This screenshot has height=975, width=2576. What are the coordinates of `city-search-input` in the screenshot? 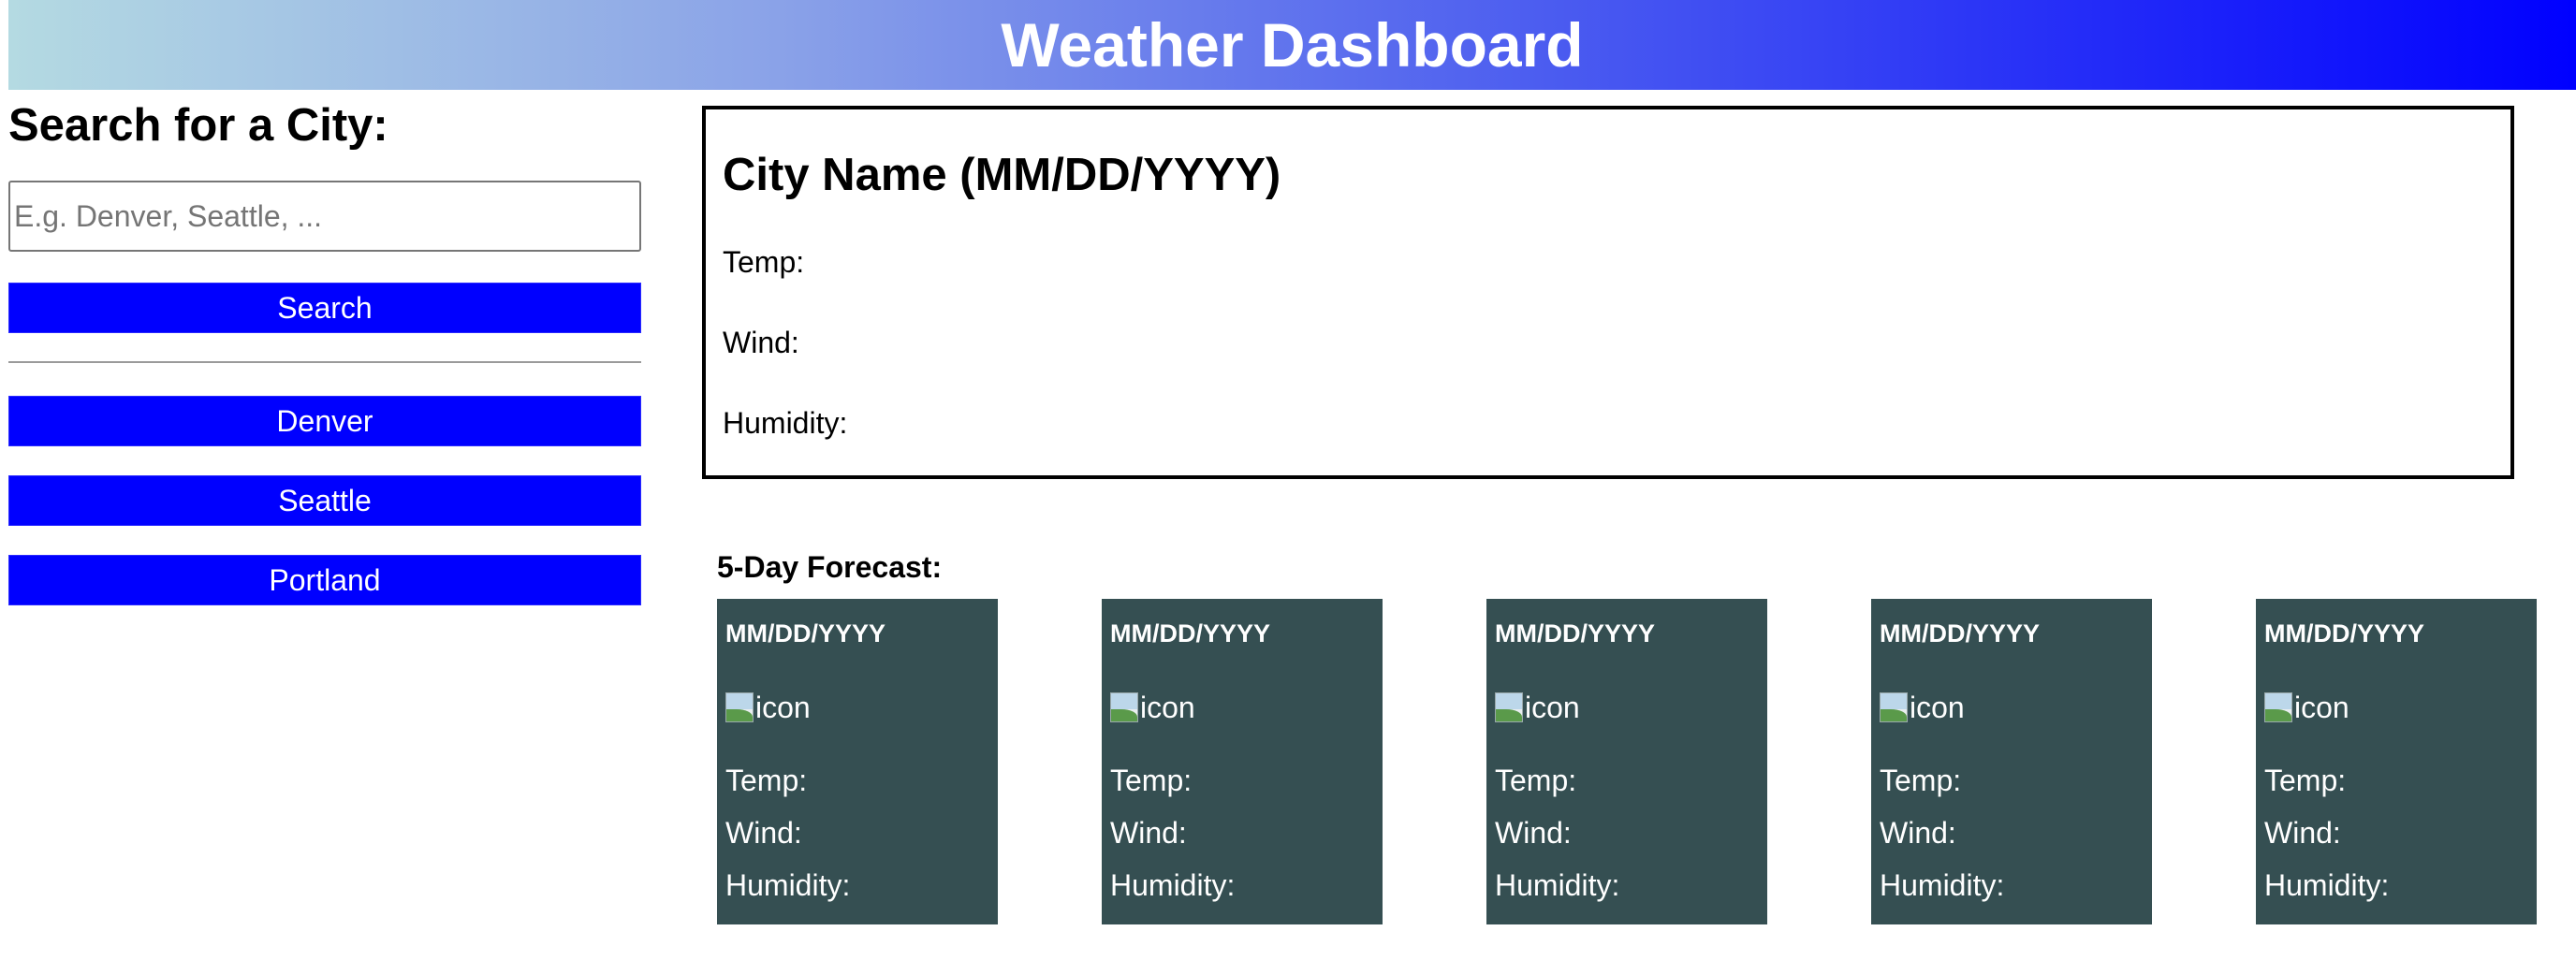 It's located at (324, 216).